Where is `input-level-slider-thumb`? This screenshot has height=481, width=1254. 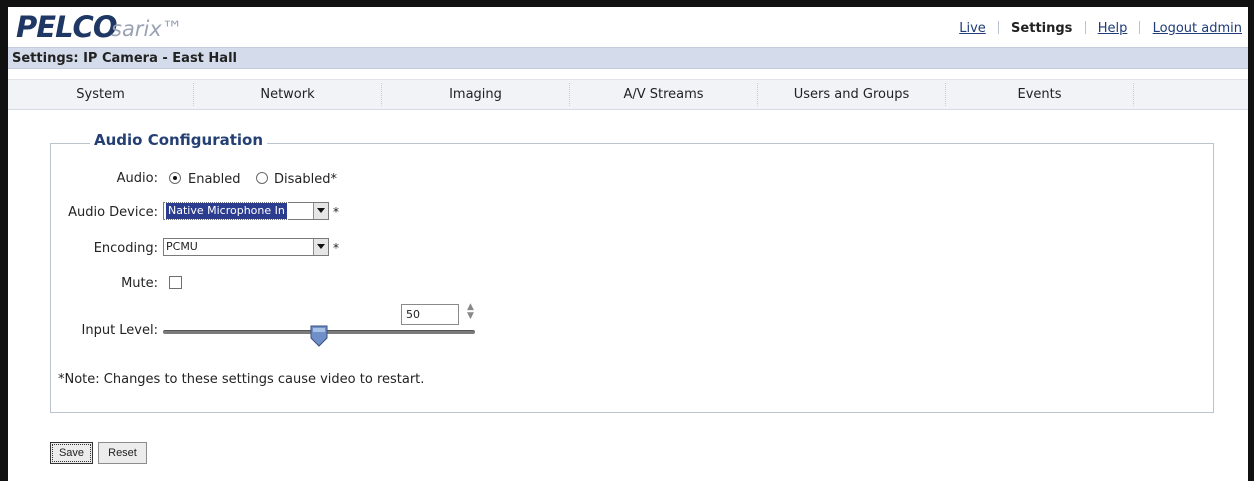
input-level-slider-thumb is located at coordinates (319, 336).